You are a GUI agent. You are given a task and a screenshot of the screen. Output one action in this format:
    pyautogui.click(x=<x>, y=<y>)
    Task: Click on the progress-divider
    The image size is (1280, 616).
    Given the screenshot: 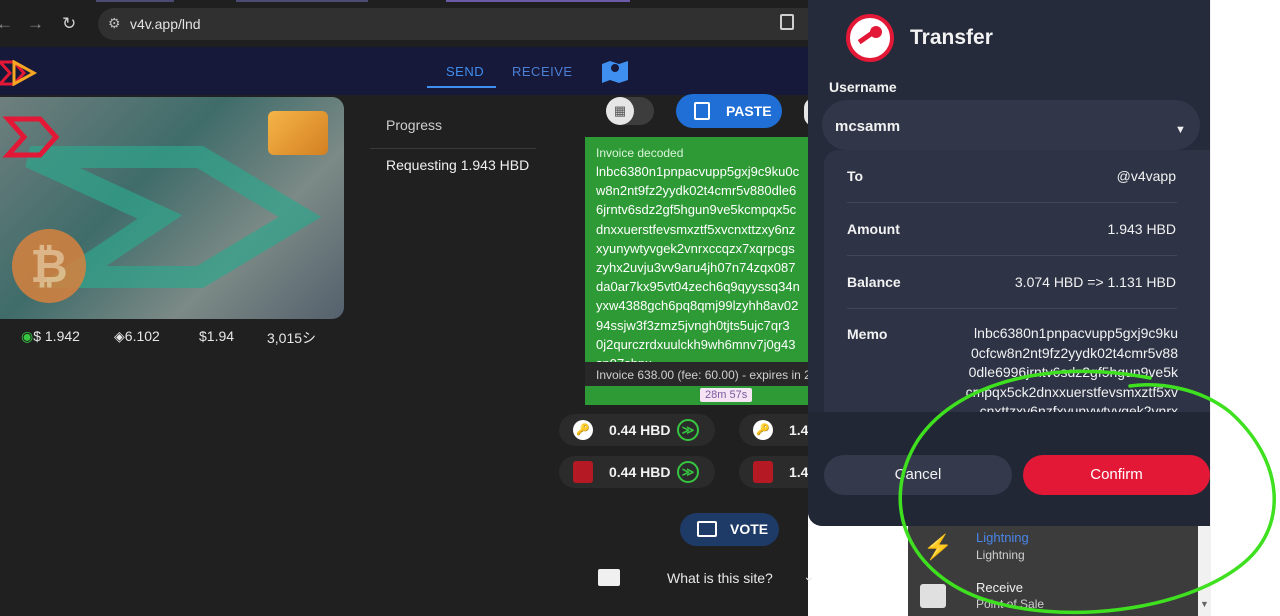 What is the action you would take?
    pyautogui.click(x=453, y=148)
    